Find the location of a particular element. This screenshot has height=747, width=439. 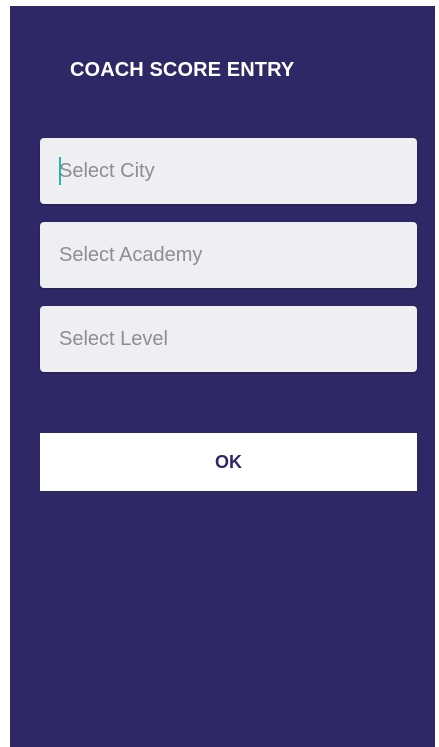

city-input is located at coordinates (228, 171).